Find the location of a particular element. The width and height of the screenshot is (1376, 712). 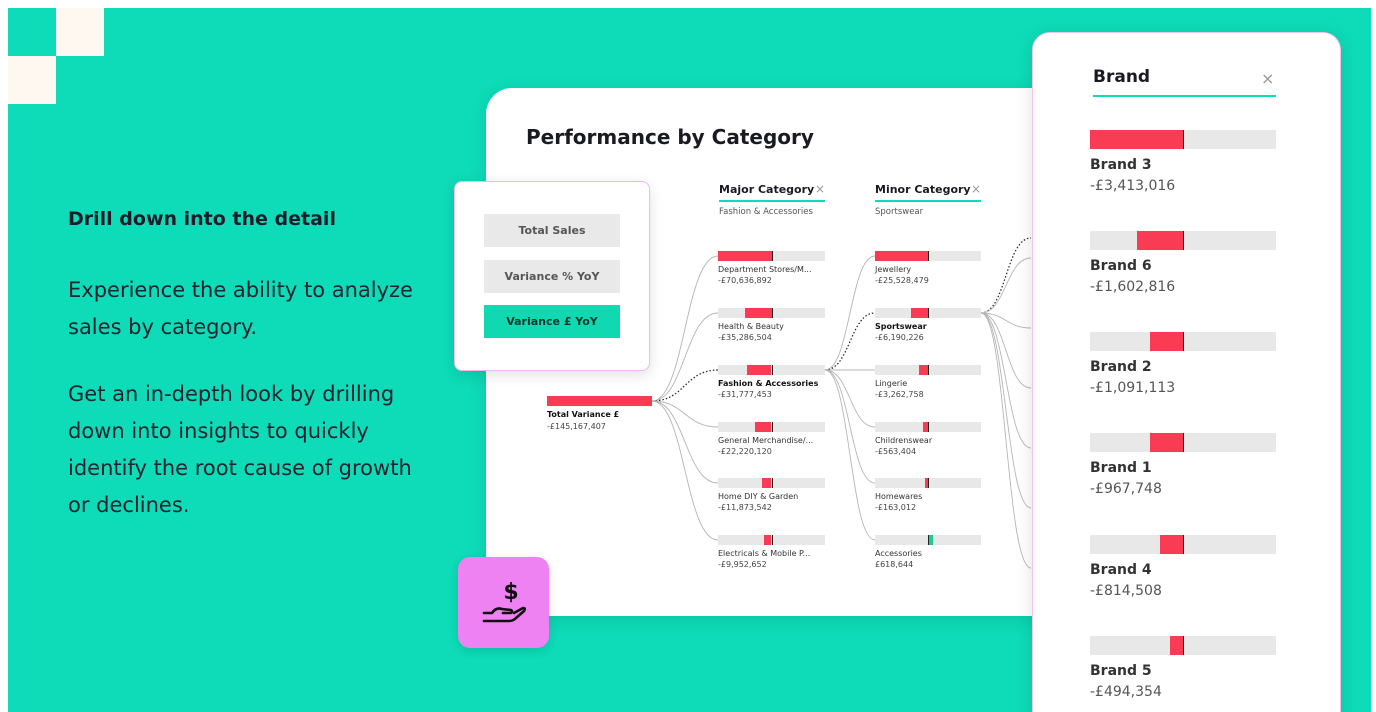

money-hand-icon: $ is located at coordinates (503, 602).